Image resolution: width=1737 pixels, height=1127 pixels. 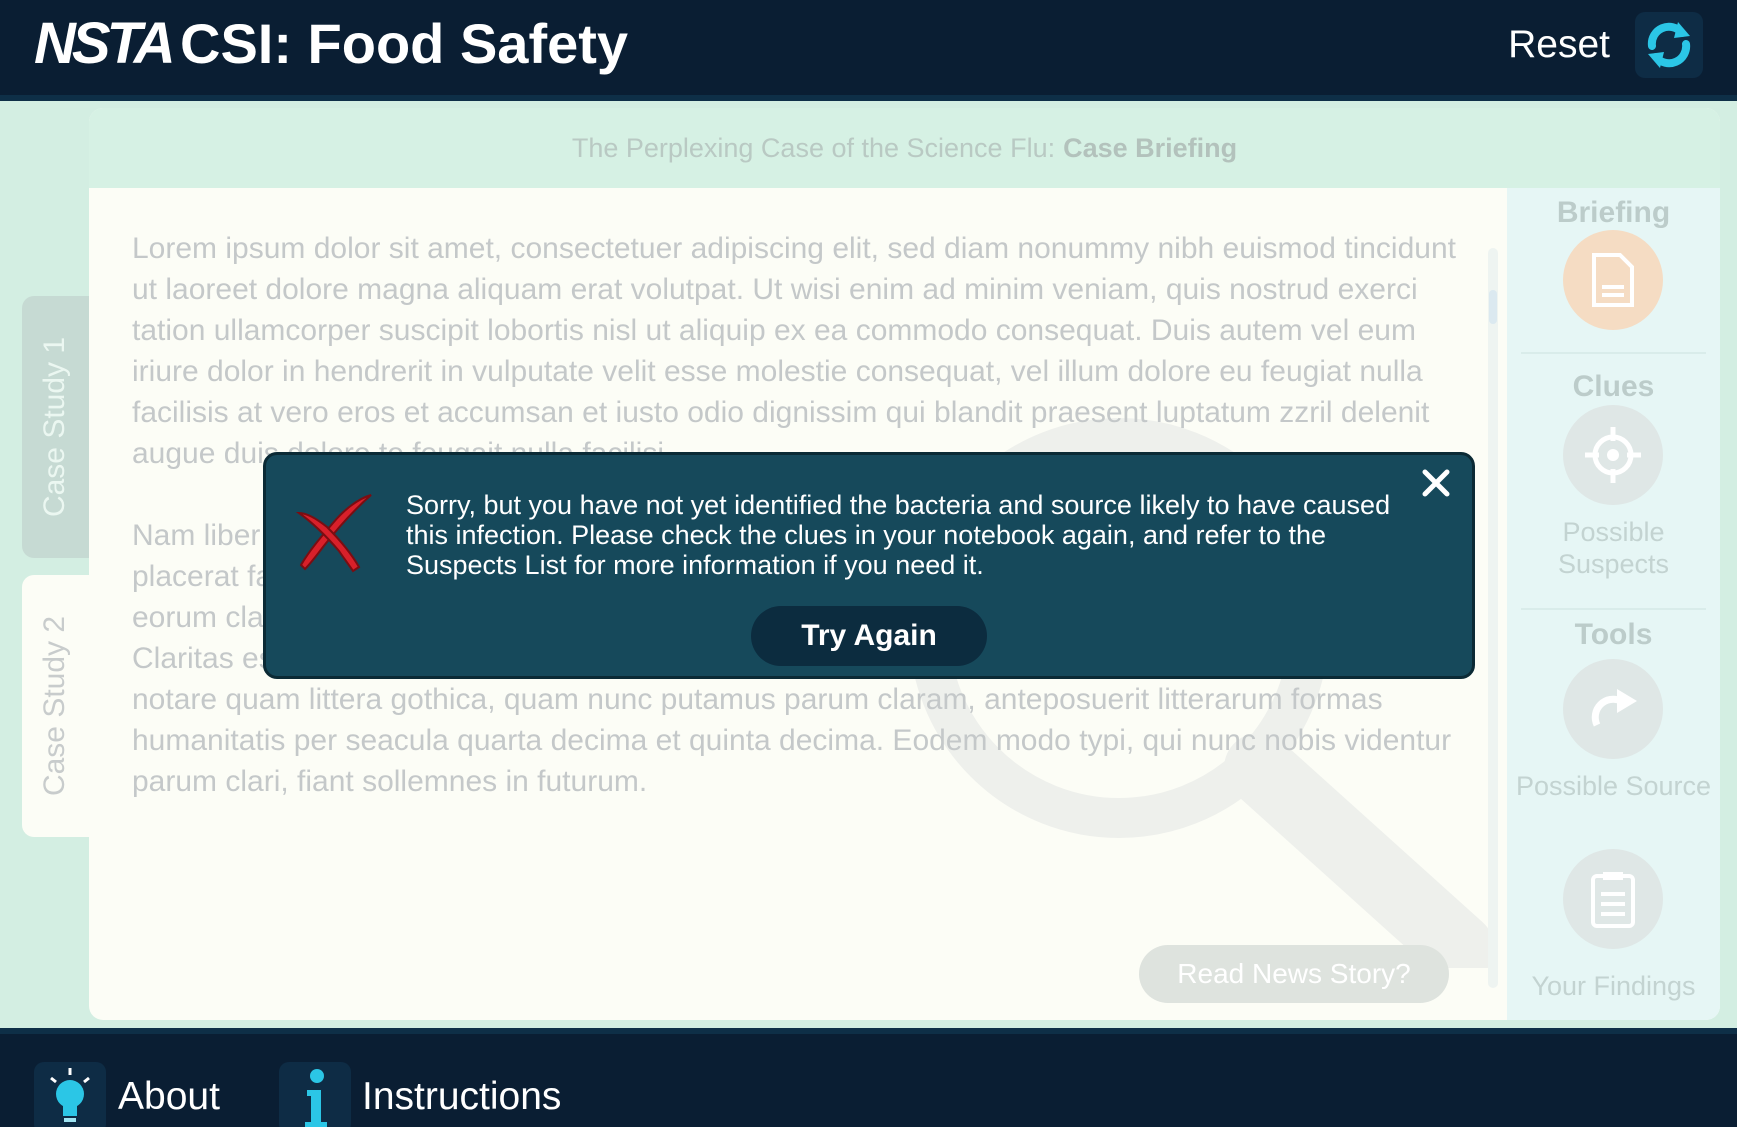 I want to click on red-x-icon, so click(x=333, y=533).